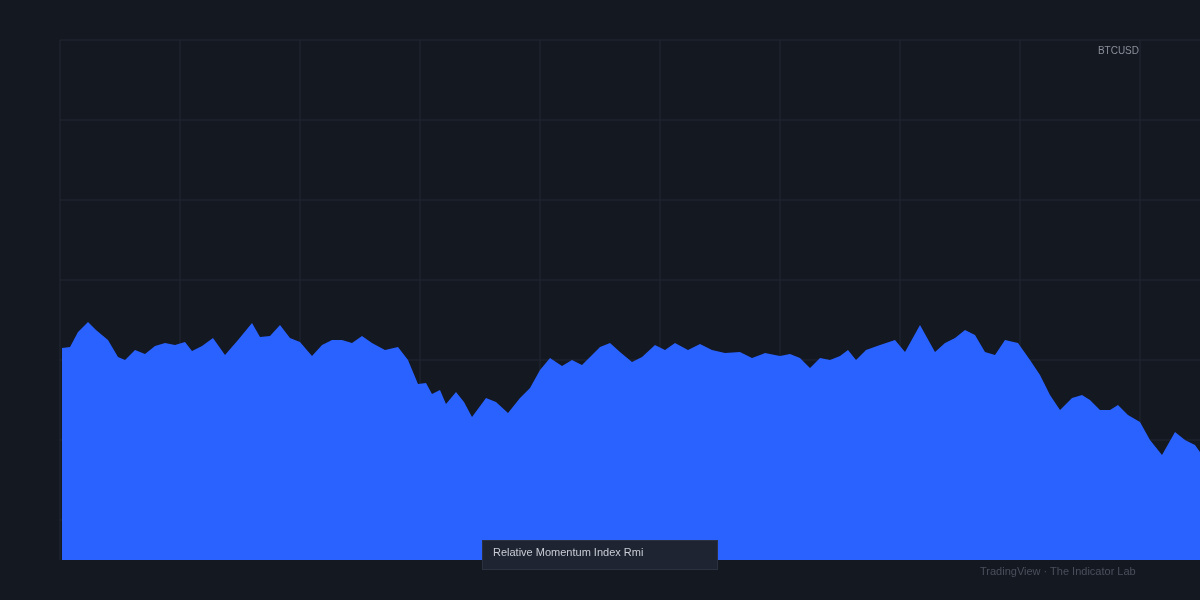 The image size is (1200, 600). What do you see at coordinates (1058, 571) in the screenshot?
I see `credit-text: TradingView · The Indicator Lab` at bounding box center [1058, 571].